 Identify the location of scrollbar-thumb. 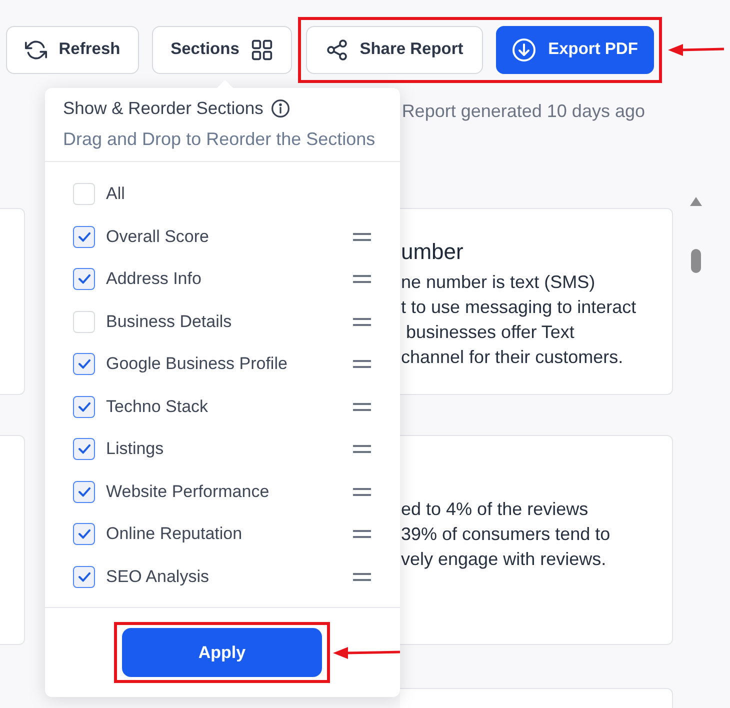
(696, 261).